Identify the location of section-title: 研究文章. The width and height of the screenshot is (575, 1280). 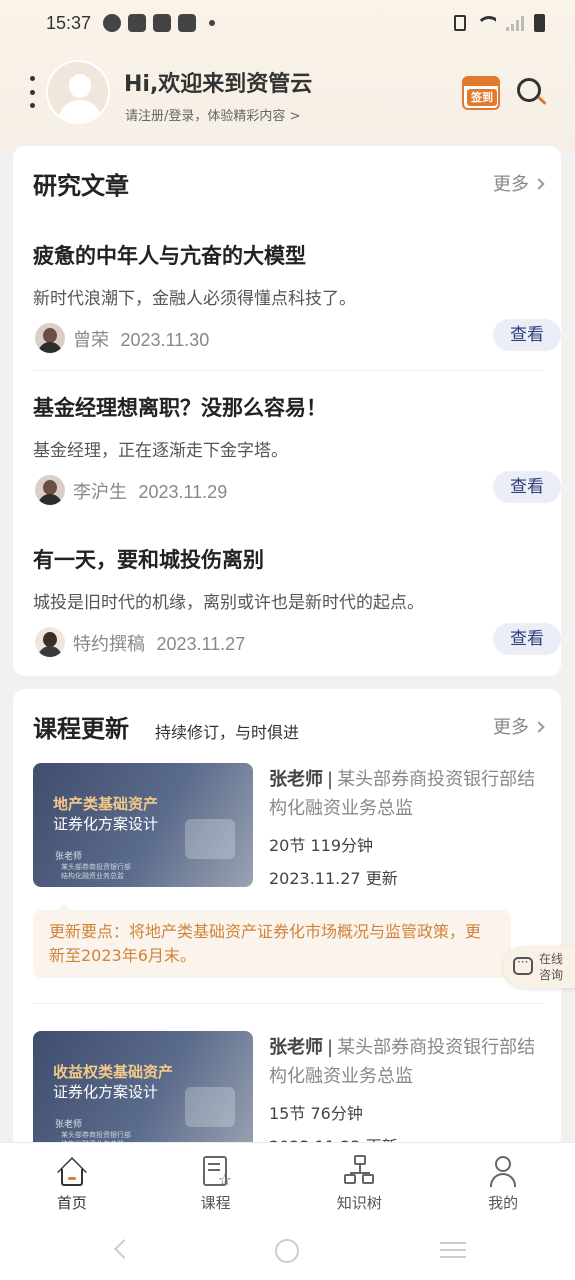
(81, 186).